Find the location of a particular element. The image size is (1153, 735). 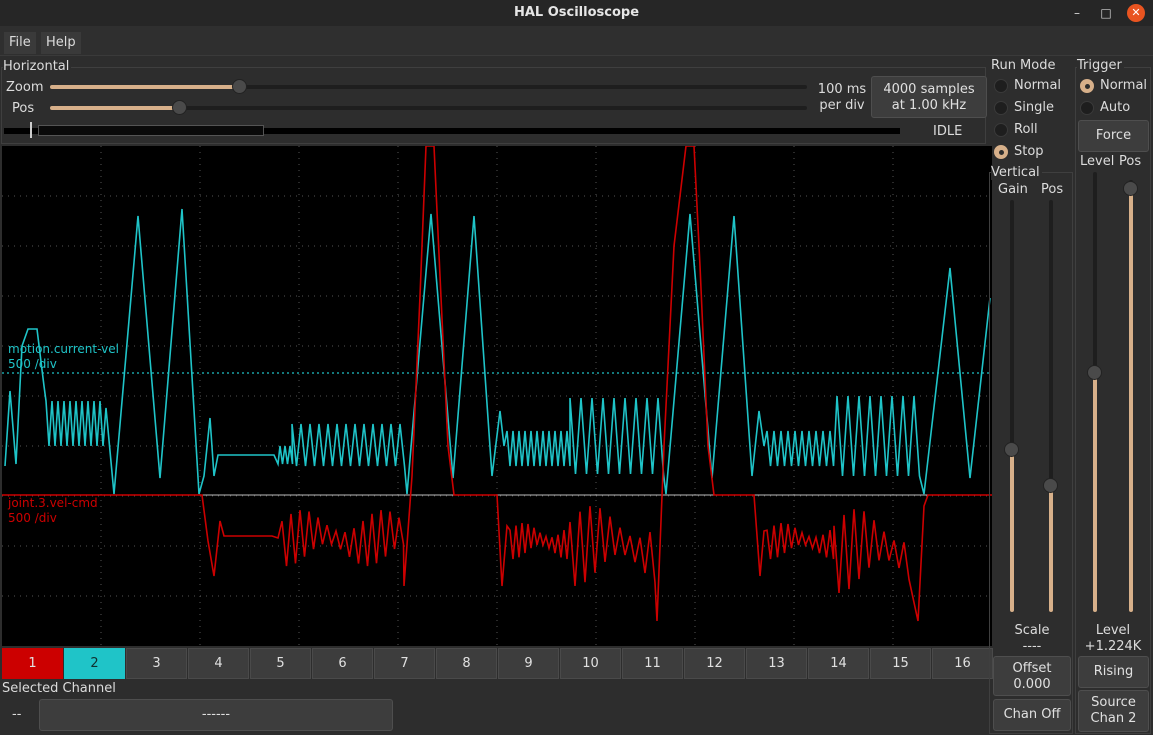

source-label: Source is located at coordinates (1113, 702).